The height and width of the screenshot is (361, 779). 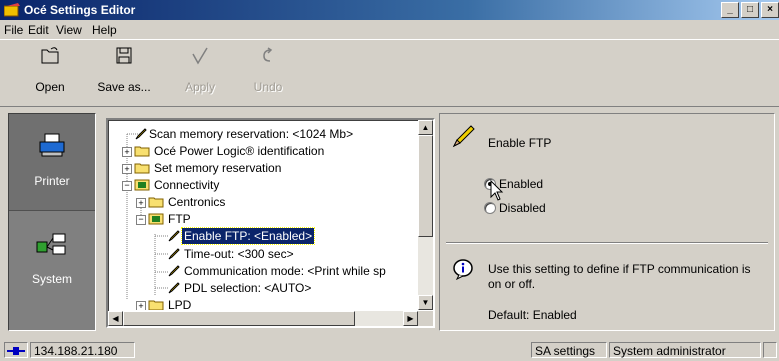 I want to click on scroll-right-button: ▶, so click(x=410, y=318).